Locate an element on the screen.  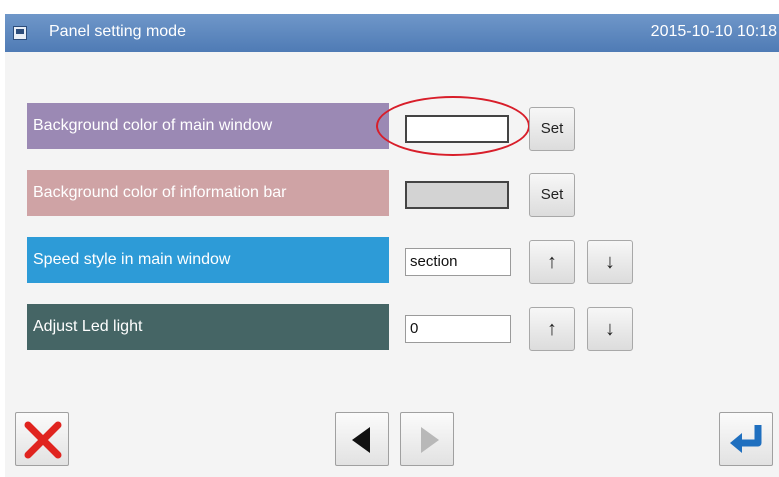
info-bar-bg-swatch is located at coordinates (457, 195).